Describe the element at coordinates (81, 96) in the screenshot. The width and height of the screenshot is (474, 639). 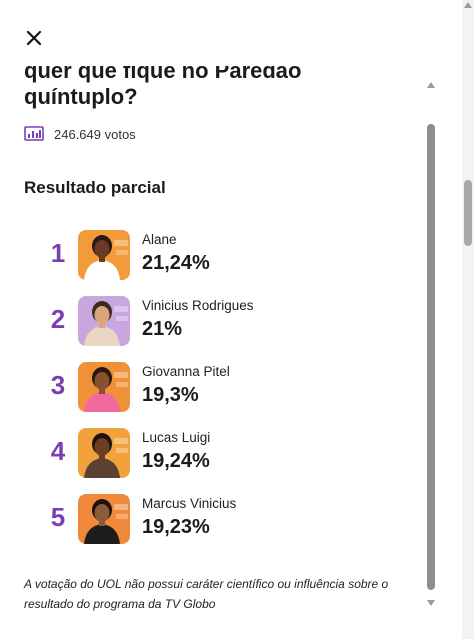
I see `question-line-2: quíntuplo?` at that location.